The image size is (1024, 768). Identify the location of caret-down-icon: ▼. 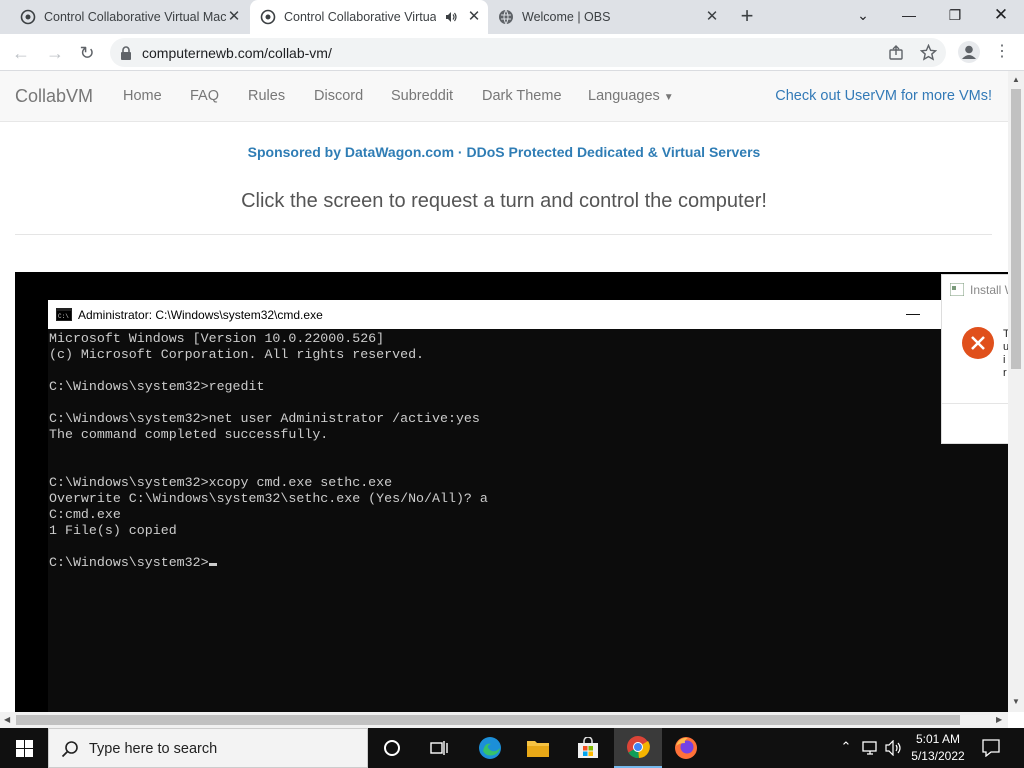
(668, 97).